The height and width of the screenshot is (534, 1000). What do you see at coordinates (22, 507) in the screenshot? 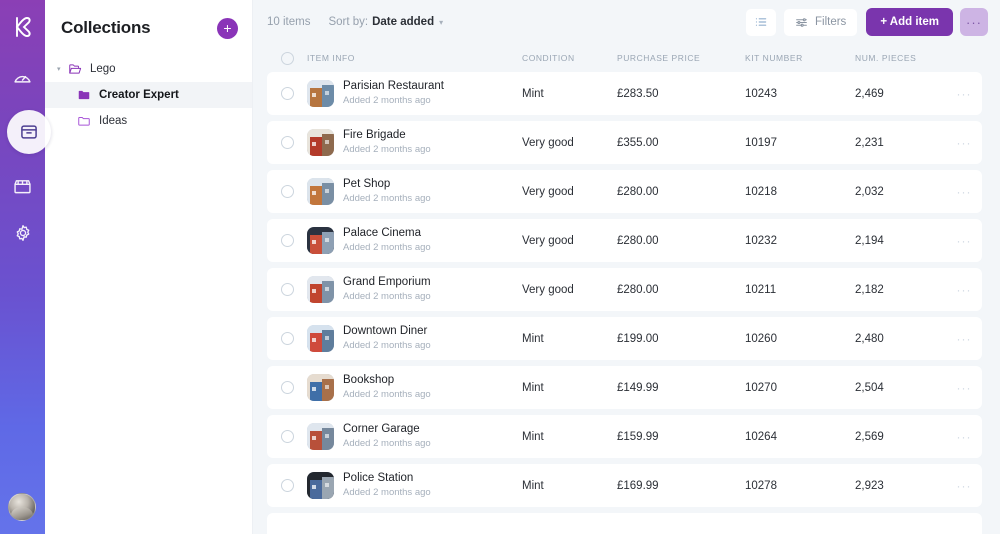
I see `avatar` at bounding box center [22, 507].